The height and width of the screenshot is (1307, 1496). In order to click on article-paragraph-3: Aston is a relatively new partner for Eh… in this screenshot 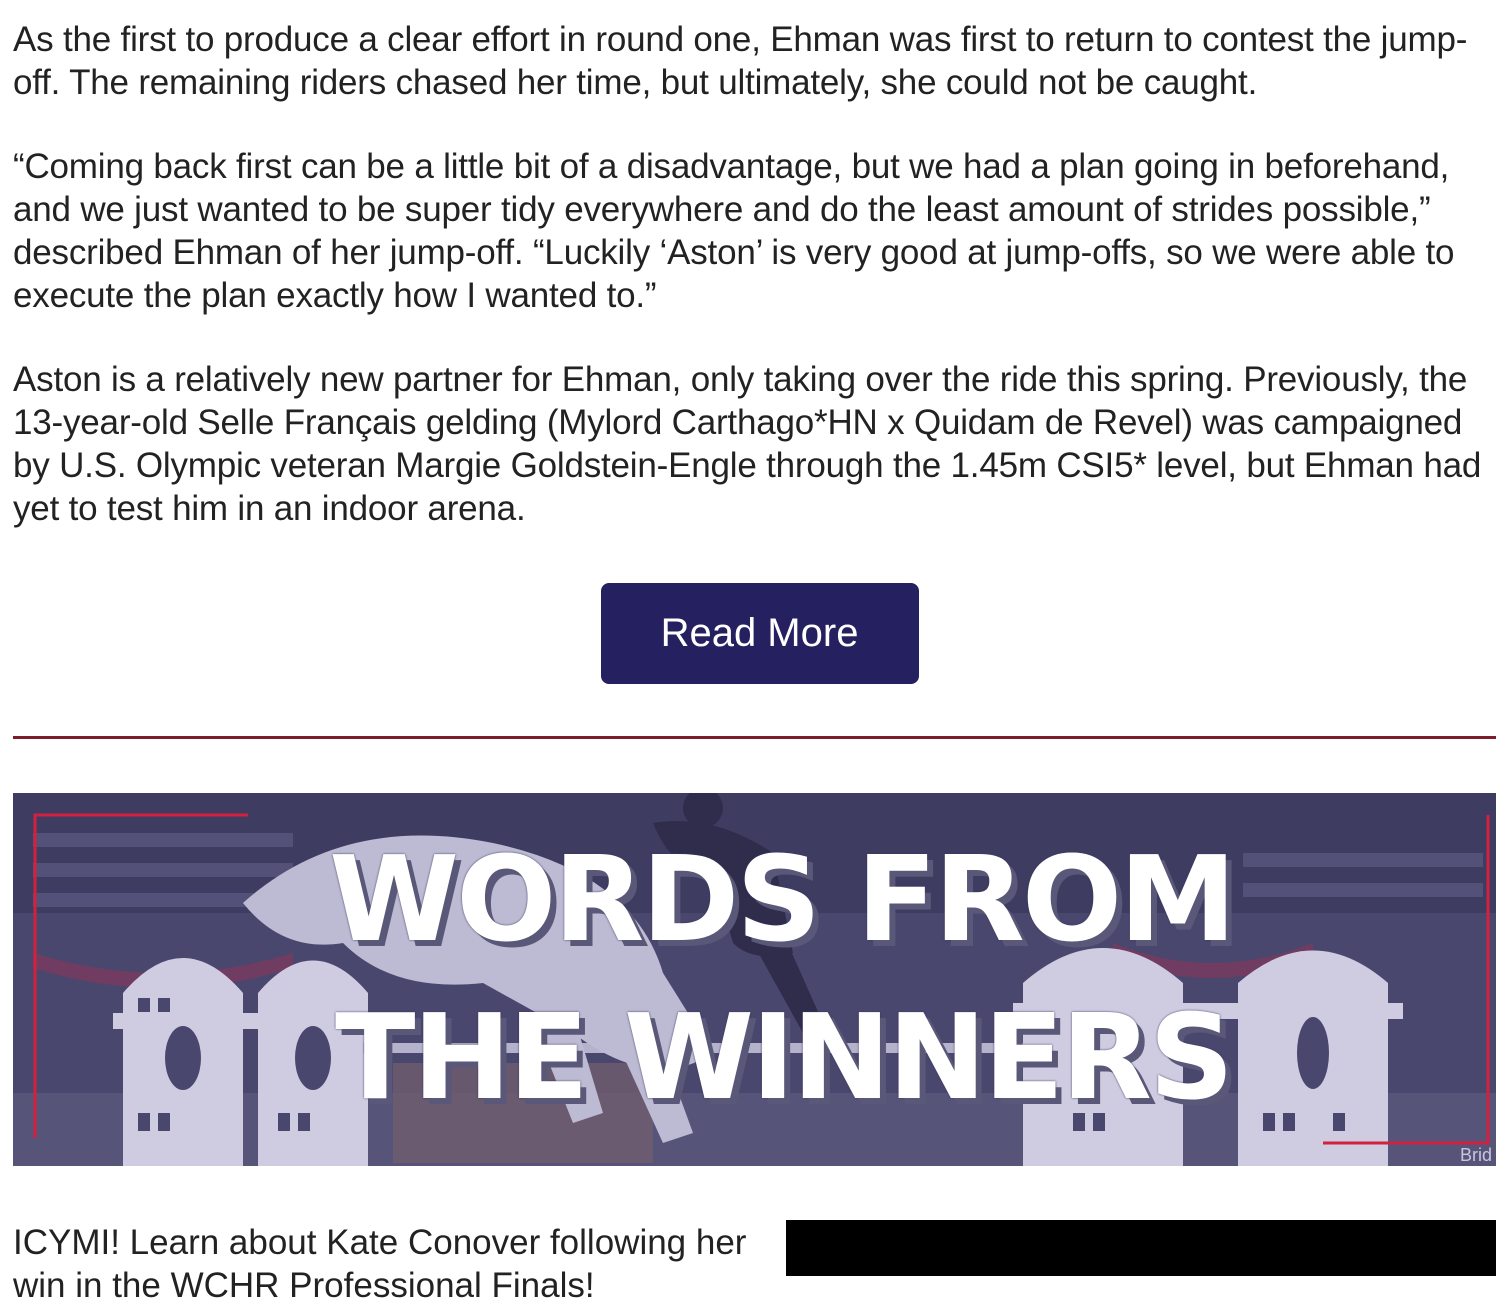, I will do `click(752, 444)`.